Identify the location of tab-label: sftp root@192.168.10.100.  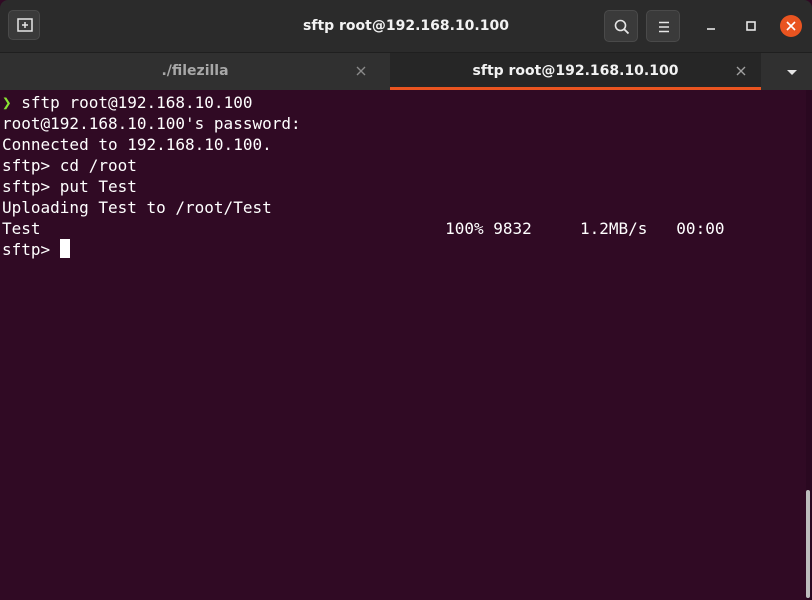
(575, 71).